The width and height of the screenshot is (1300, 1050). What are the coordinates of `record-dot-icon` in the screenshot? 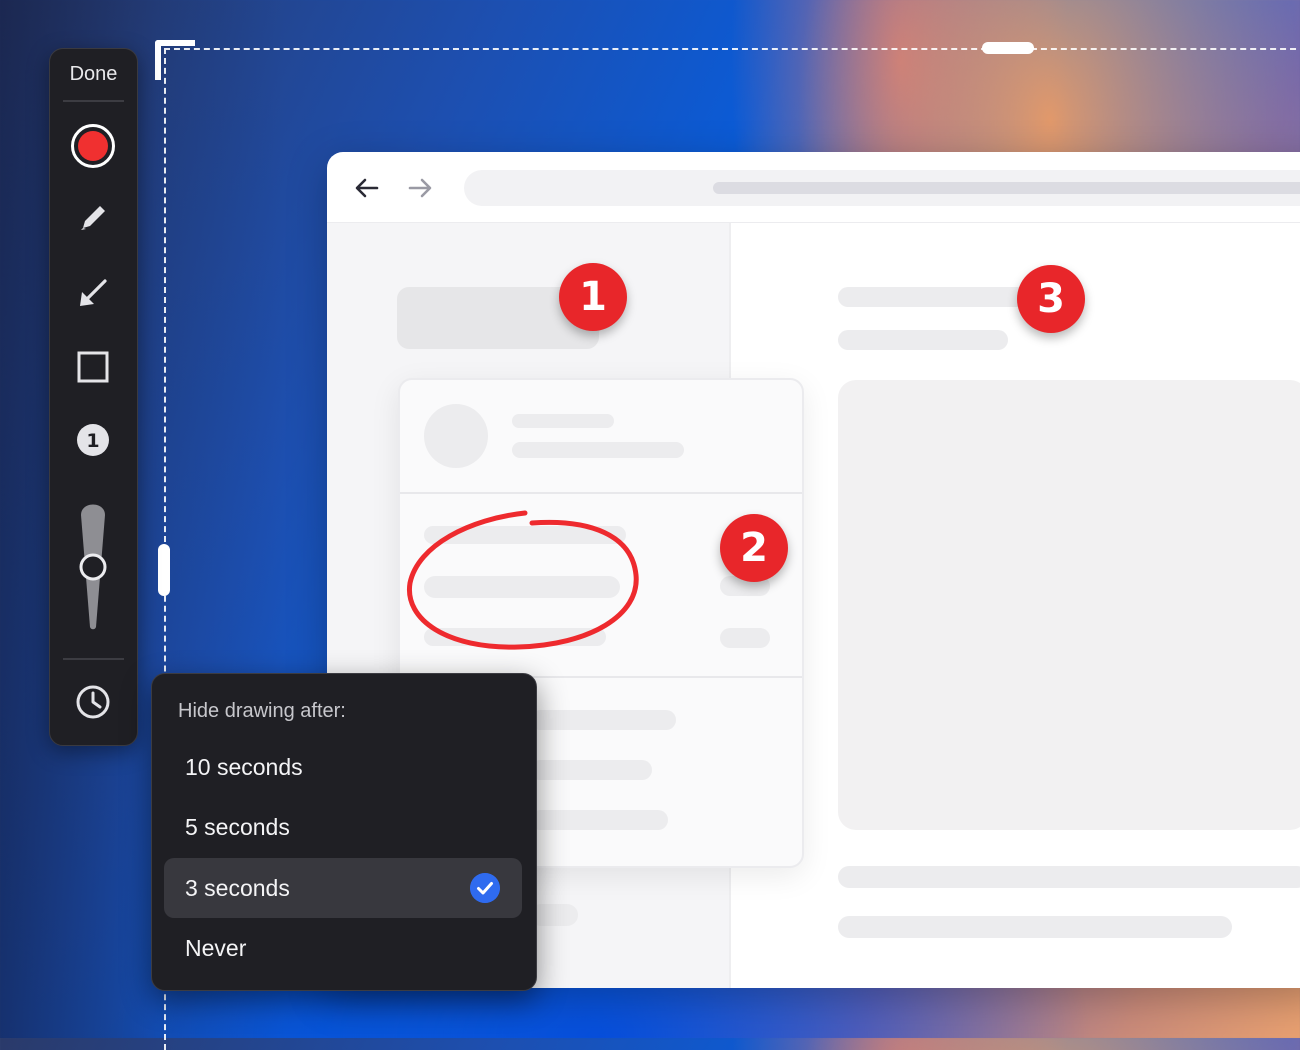 It's located at (93, 146).